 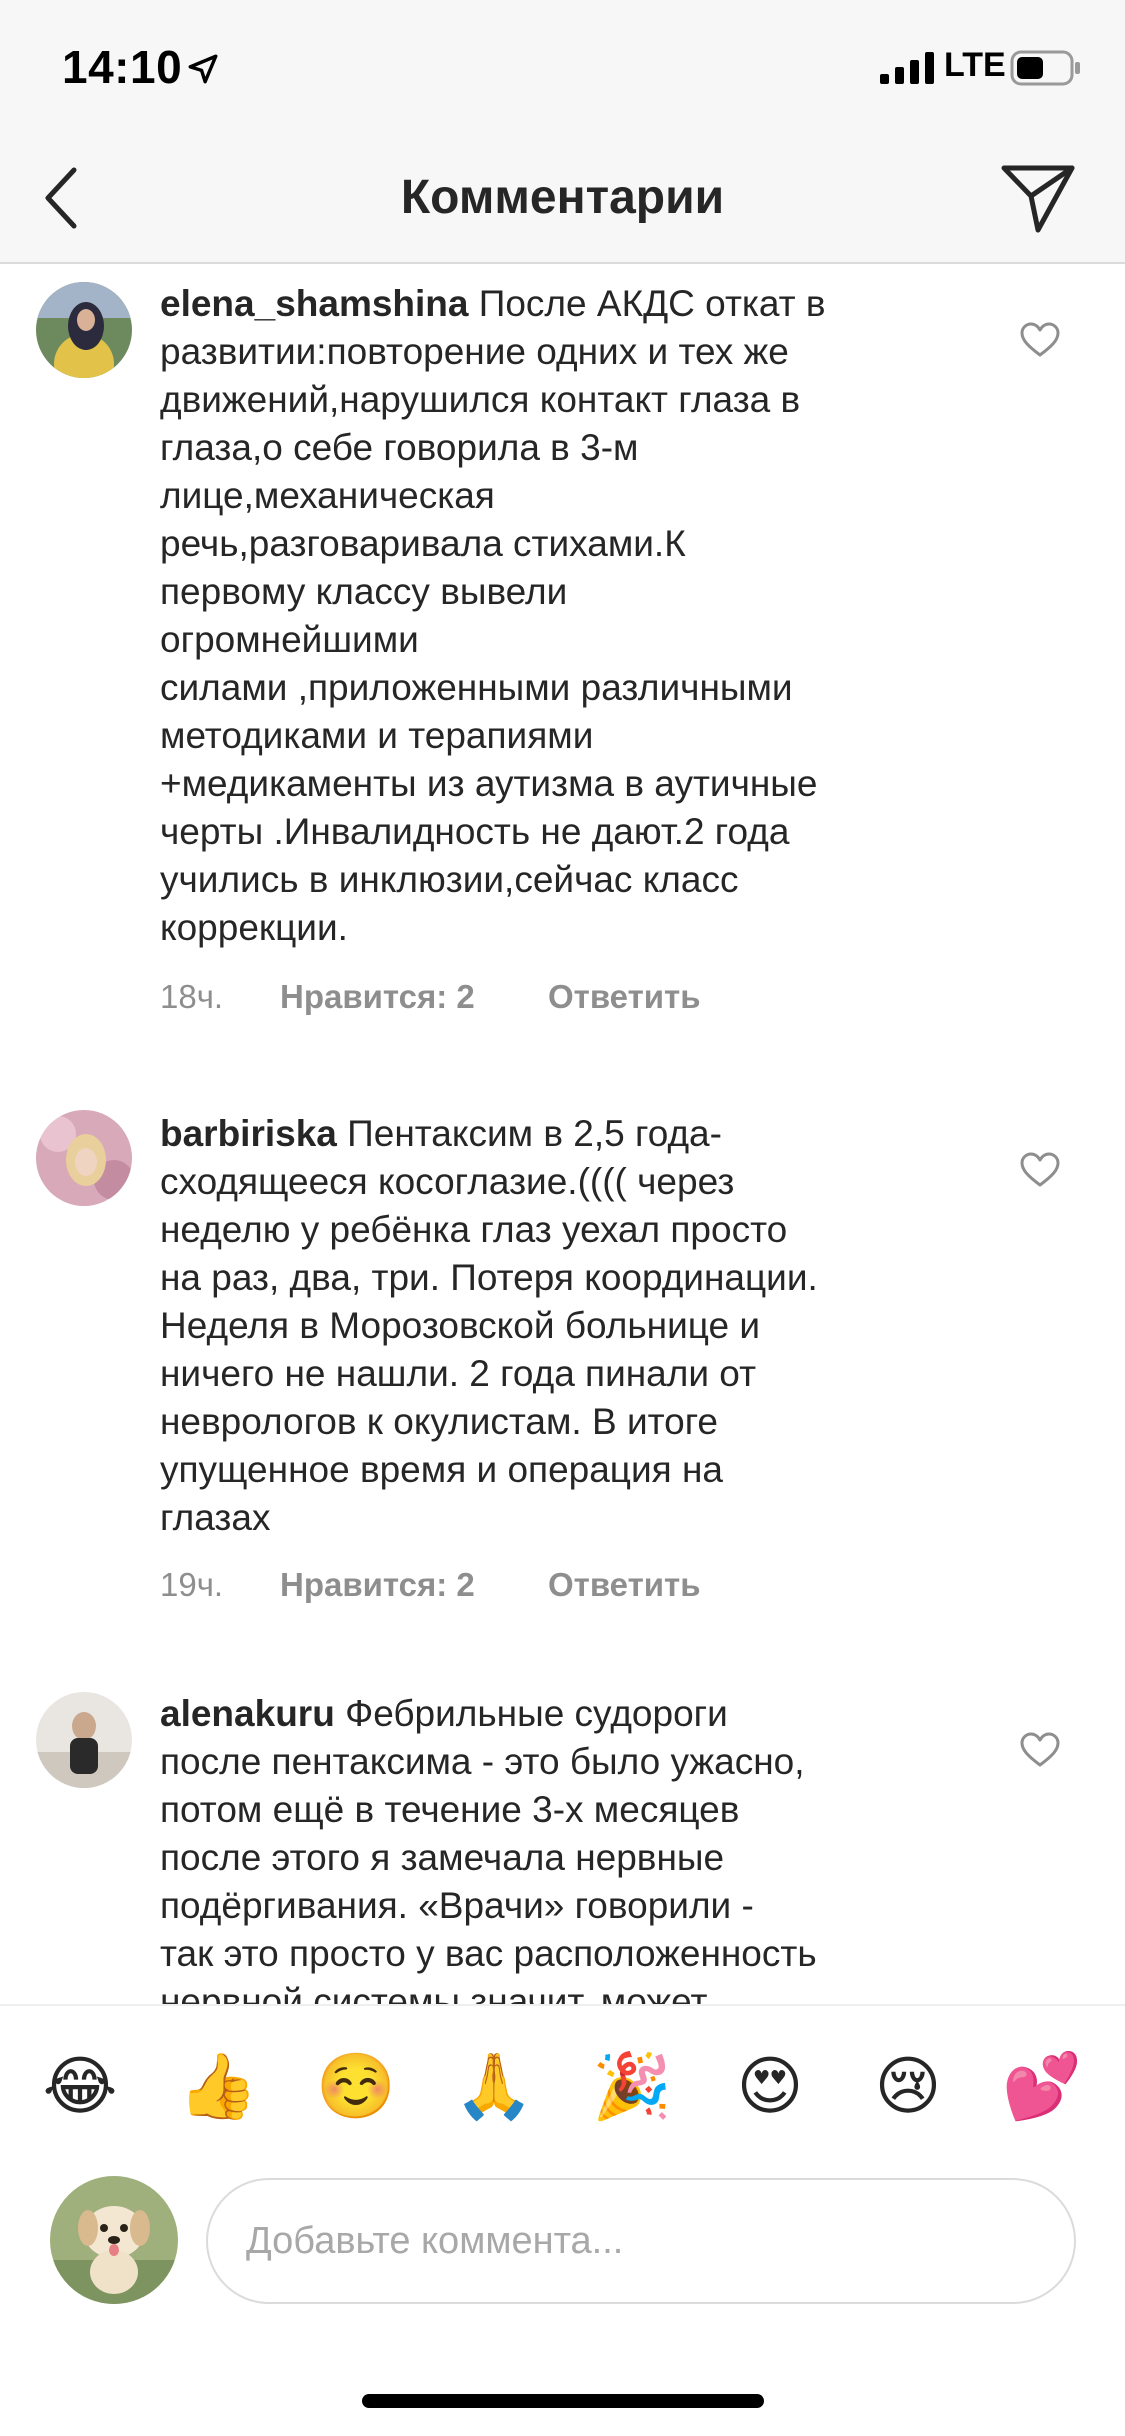 What do you see at coordinates (563, 2401) in the screenshot?
I see `home-indicator` at bounding box center [563, 2401].